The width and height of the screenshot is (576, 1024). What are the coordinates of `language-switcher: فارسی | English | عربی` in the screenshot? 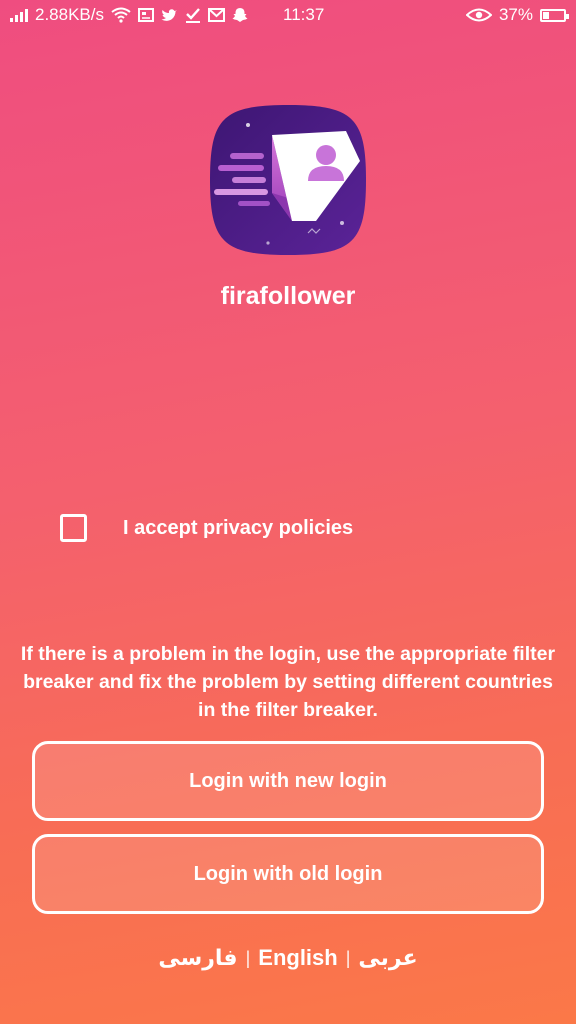 It's located at (288, 958).